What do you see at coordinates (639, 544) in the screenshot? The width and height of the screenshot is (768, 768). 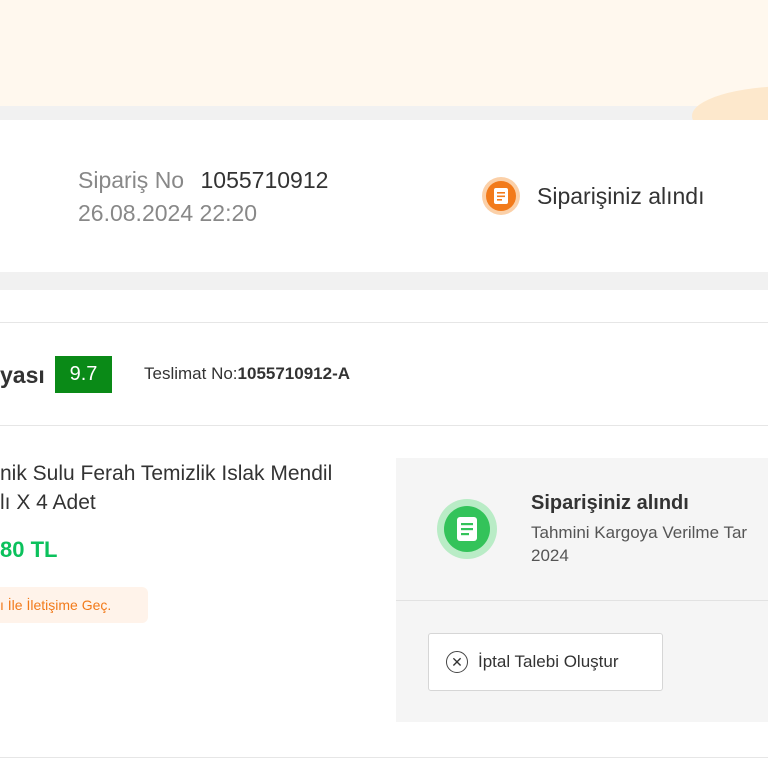 I see `estimated-shipping-date: Tahmini Kargoya Verilme Tar 2024` at bounding box center [639, 544].